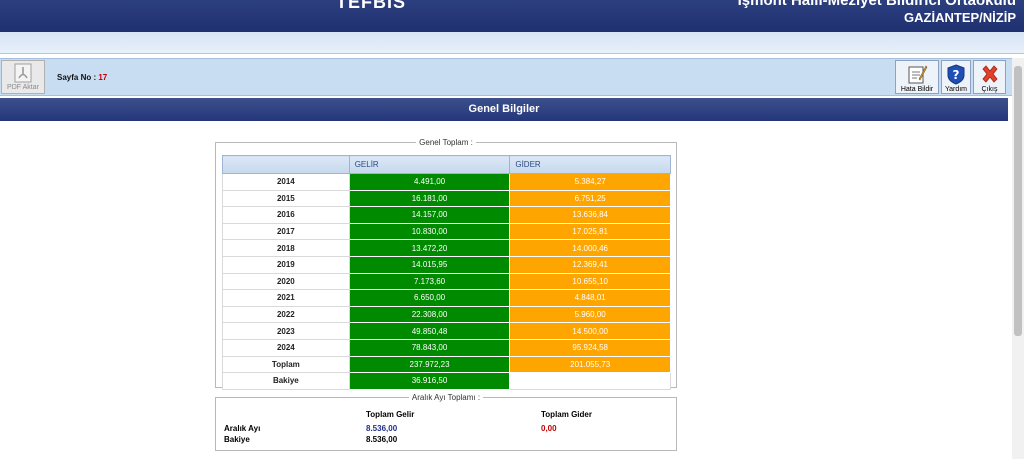 The image size is (1024, 459). I want to click on gelir-cell: 7.173,60, so click(429, 281).